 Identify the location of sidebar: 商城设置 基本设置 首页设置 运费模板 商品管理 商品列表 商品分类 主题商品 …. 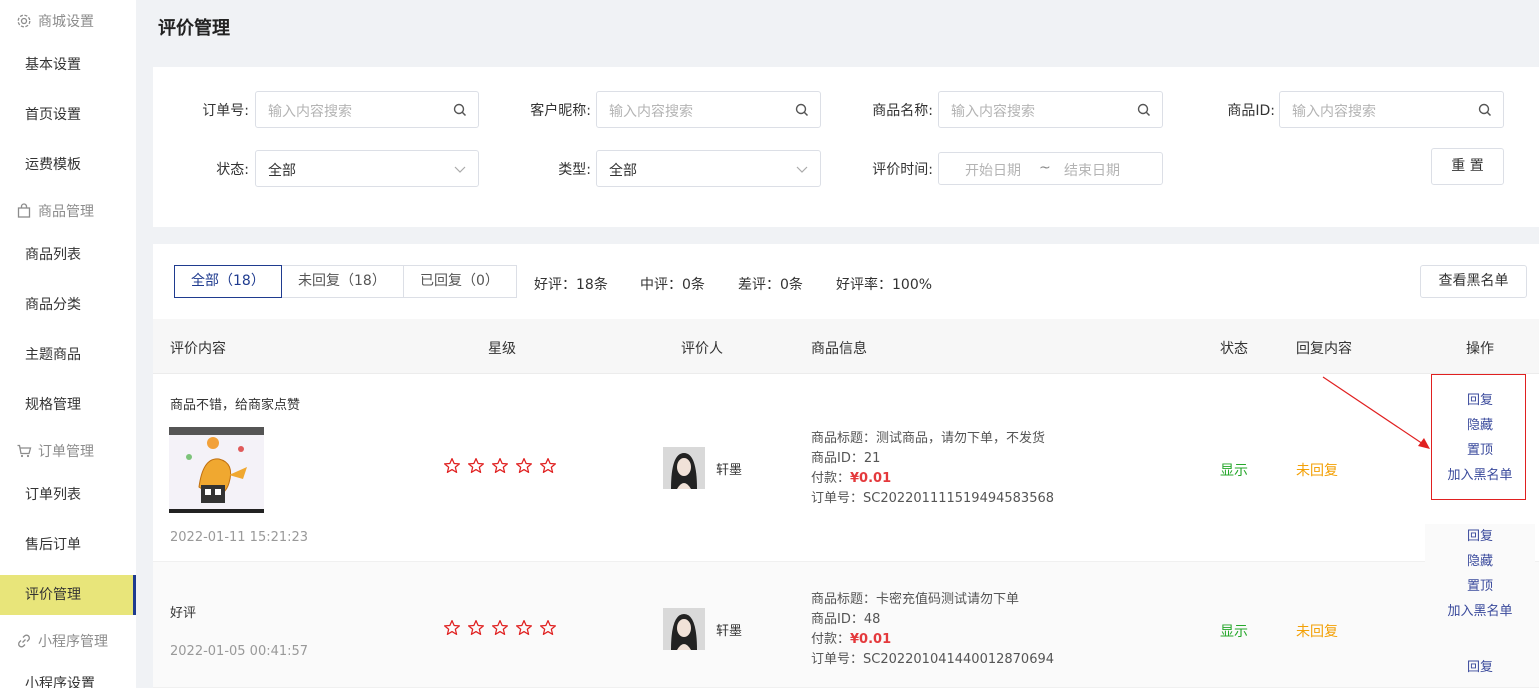
(68, 344).